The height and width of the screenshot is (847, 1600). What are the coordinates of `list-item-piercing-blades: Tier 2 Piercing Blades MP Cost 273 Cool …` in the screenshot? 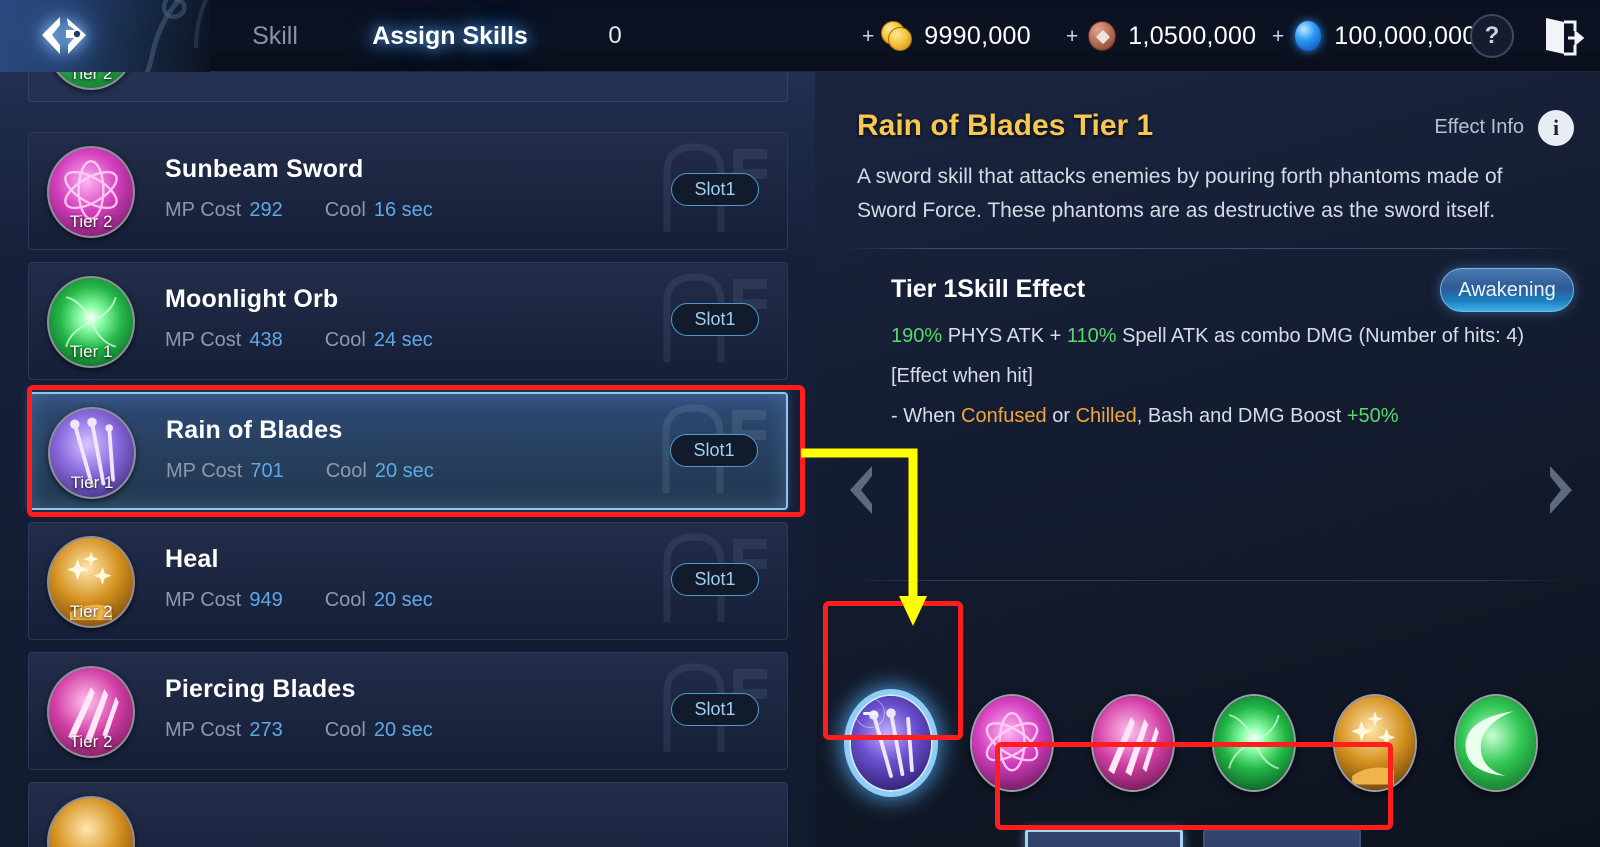 It's located at (408, 711).